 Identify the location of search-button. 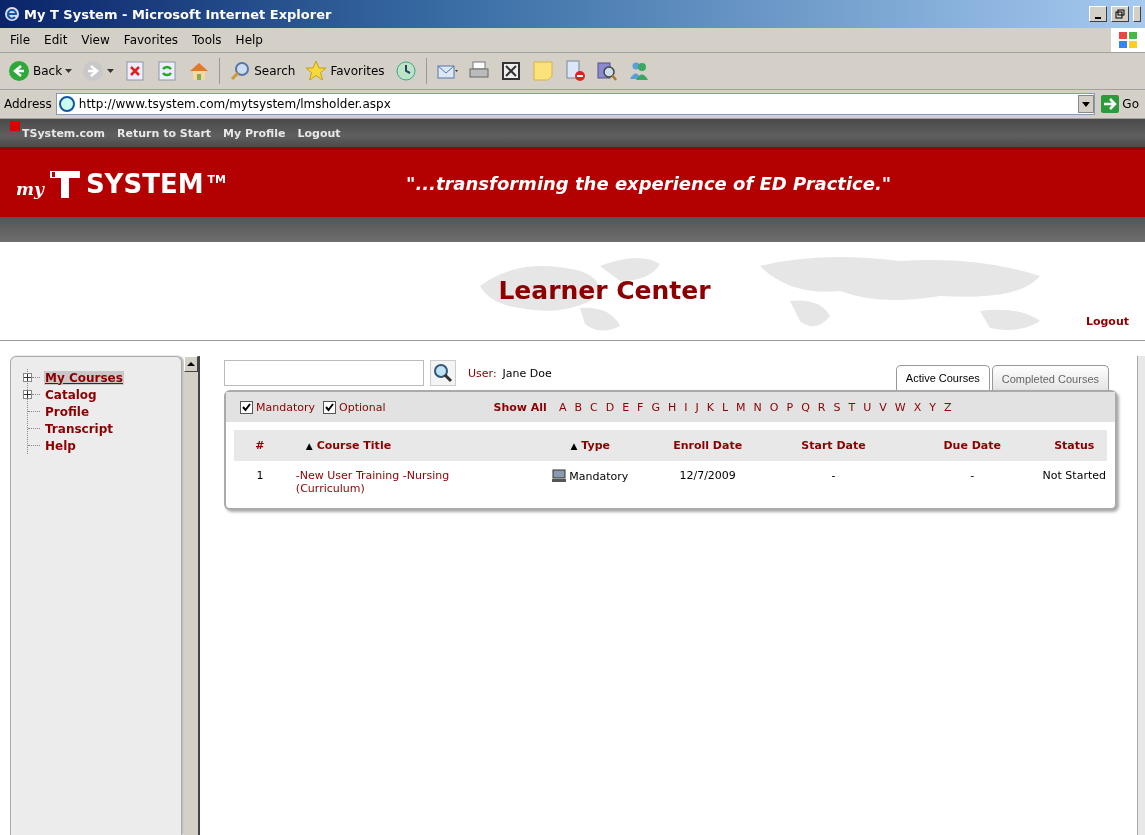
(443, 373).